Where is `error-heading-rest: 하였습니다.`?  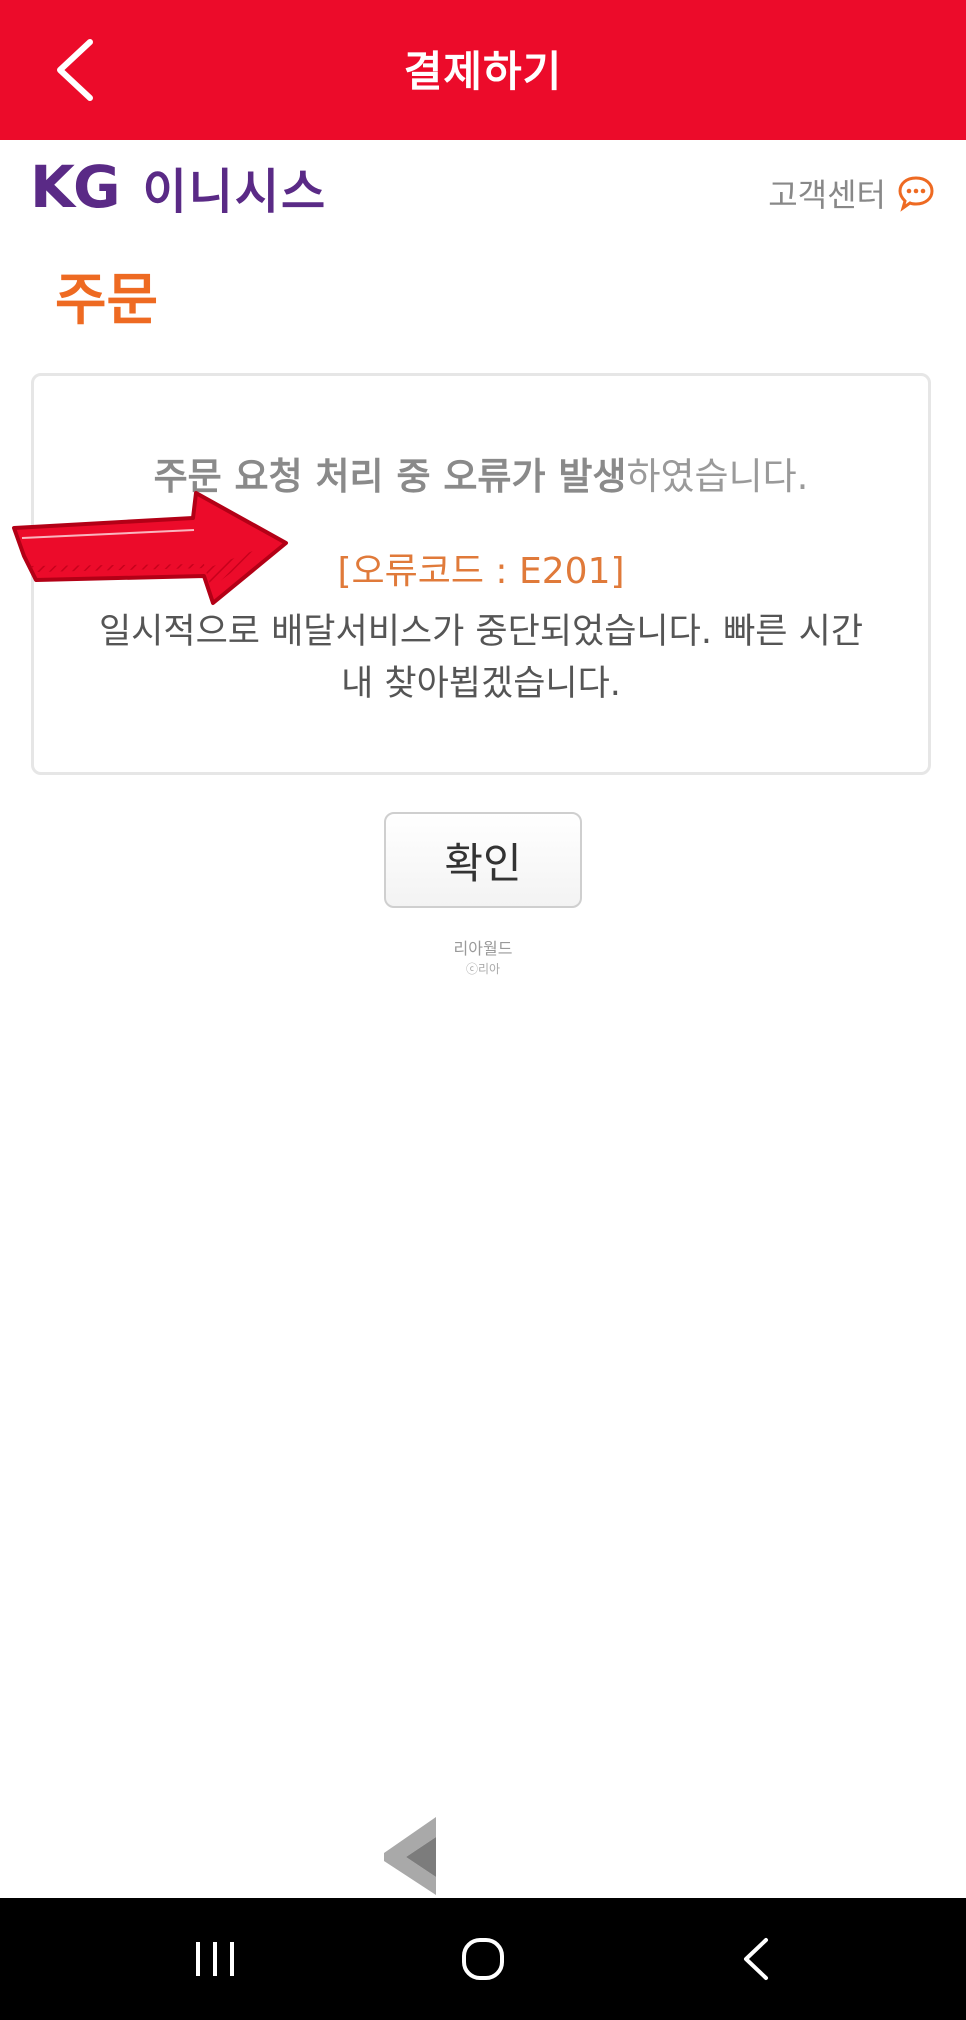 error-heading-rest: 하였습니다. is located at coordinates (717, 476).